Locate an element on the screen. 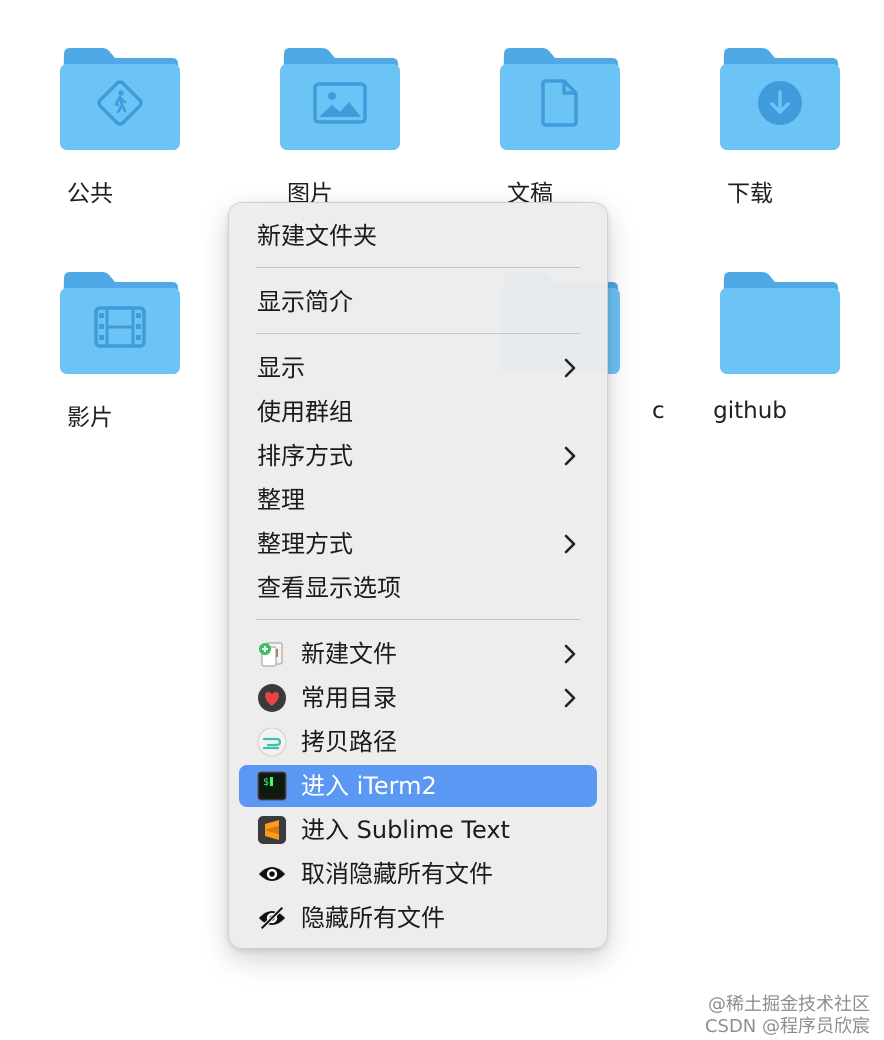 The height and width of the screenshot is (1040, 884). eye-icon is located at coordinates (272, 874).